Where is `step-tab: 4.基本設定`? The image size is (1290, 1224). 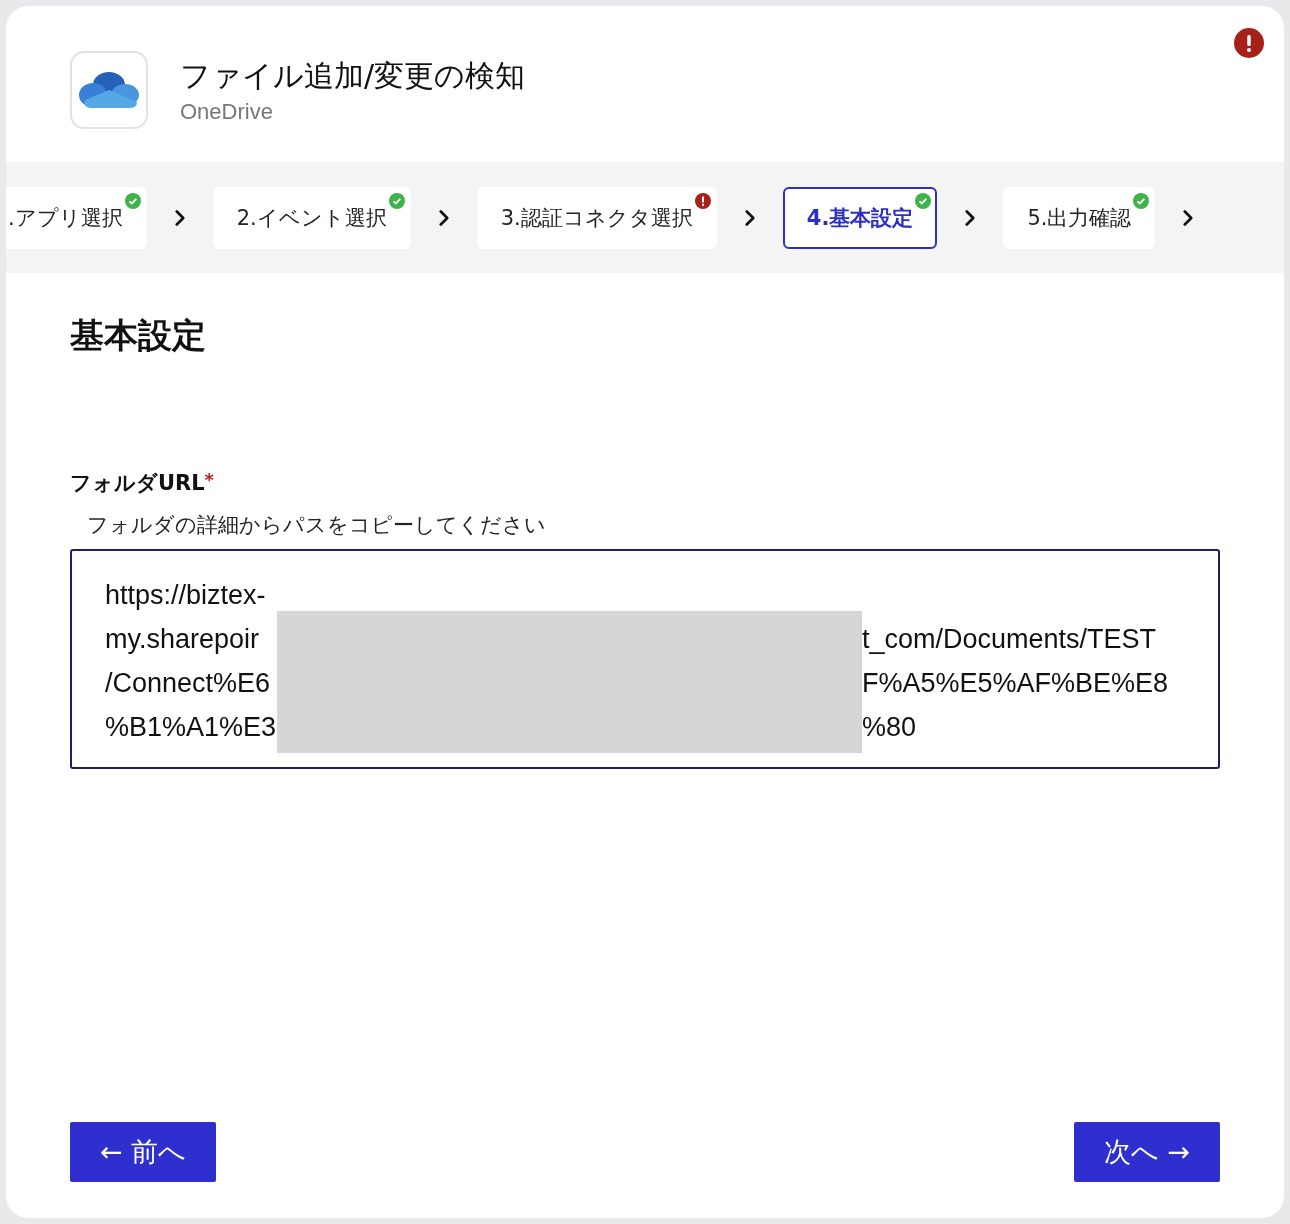 step-tab: 4.基本設定 is located at coordinates (860, 217).